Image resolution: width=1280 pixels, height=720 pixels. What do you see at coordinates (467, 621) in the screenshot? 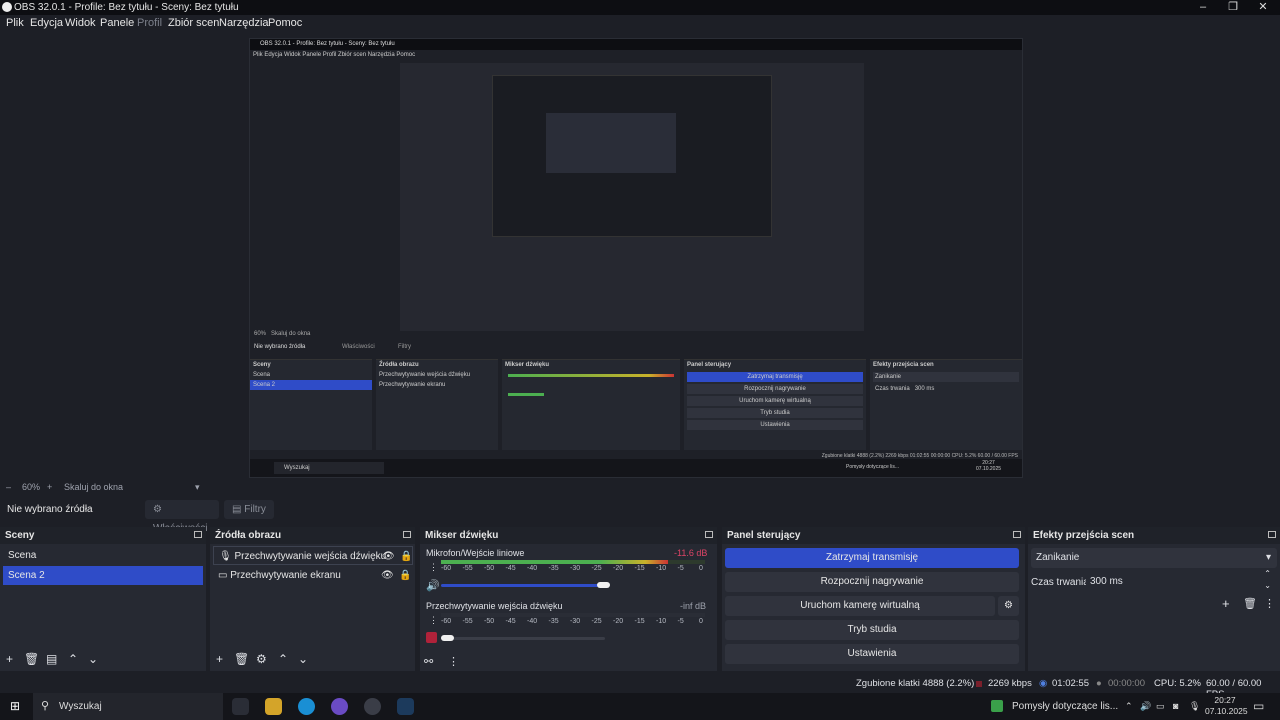
I see `meter-tick-label: -55` at bounding box center [467, 621].